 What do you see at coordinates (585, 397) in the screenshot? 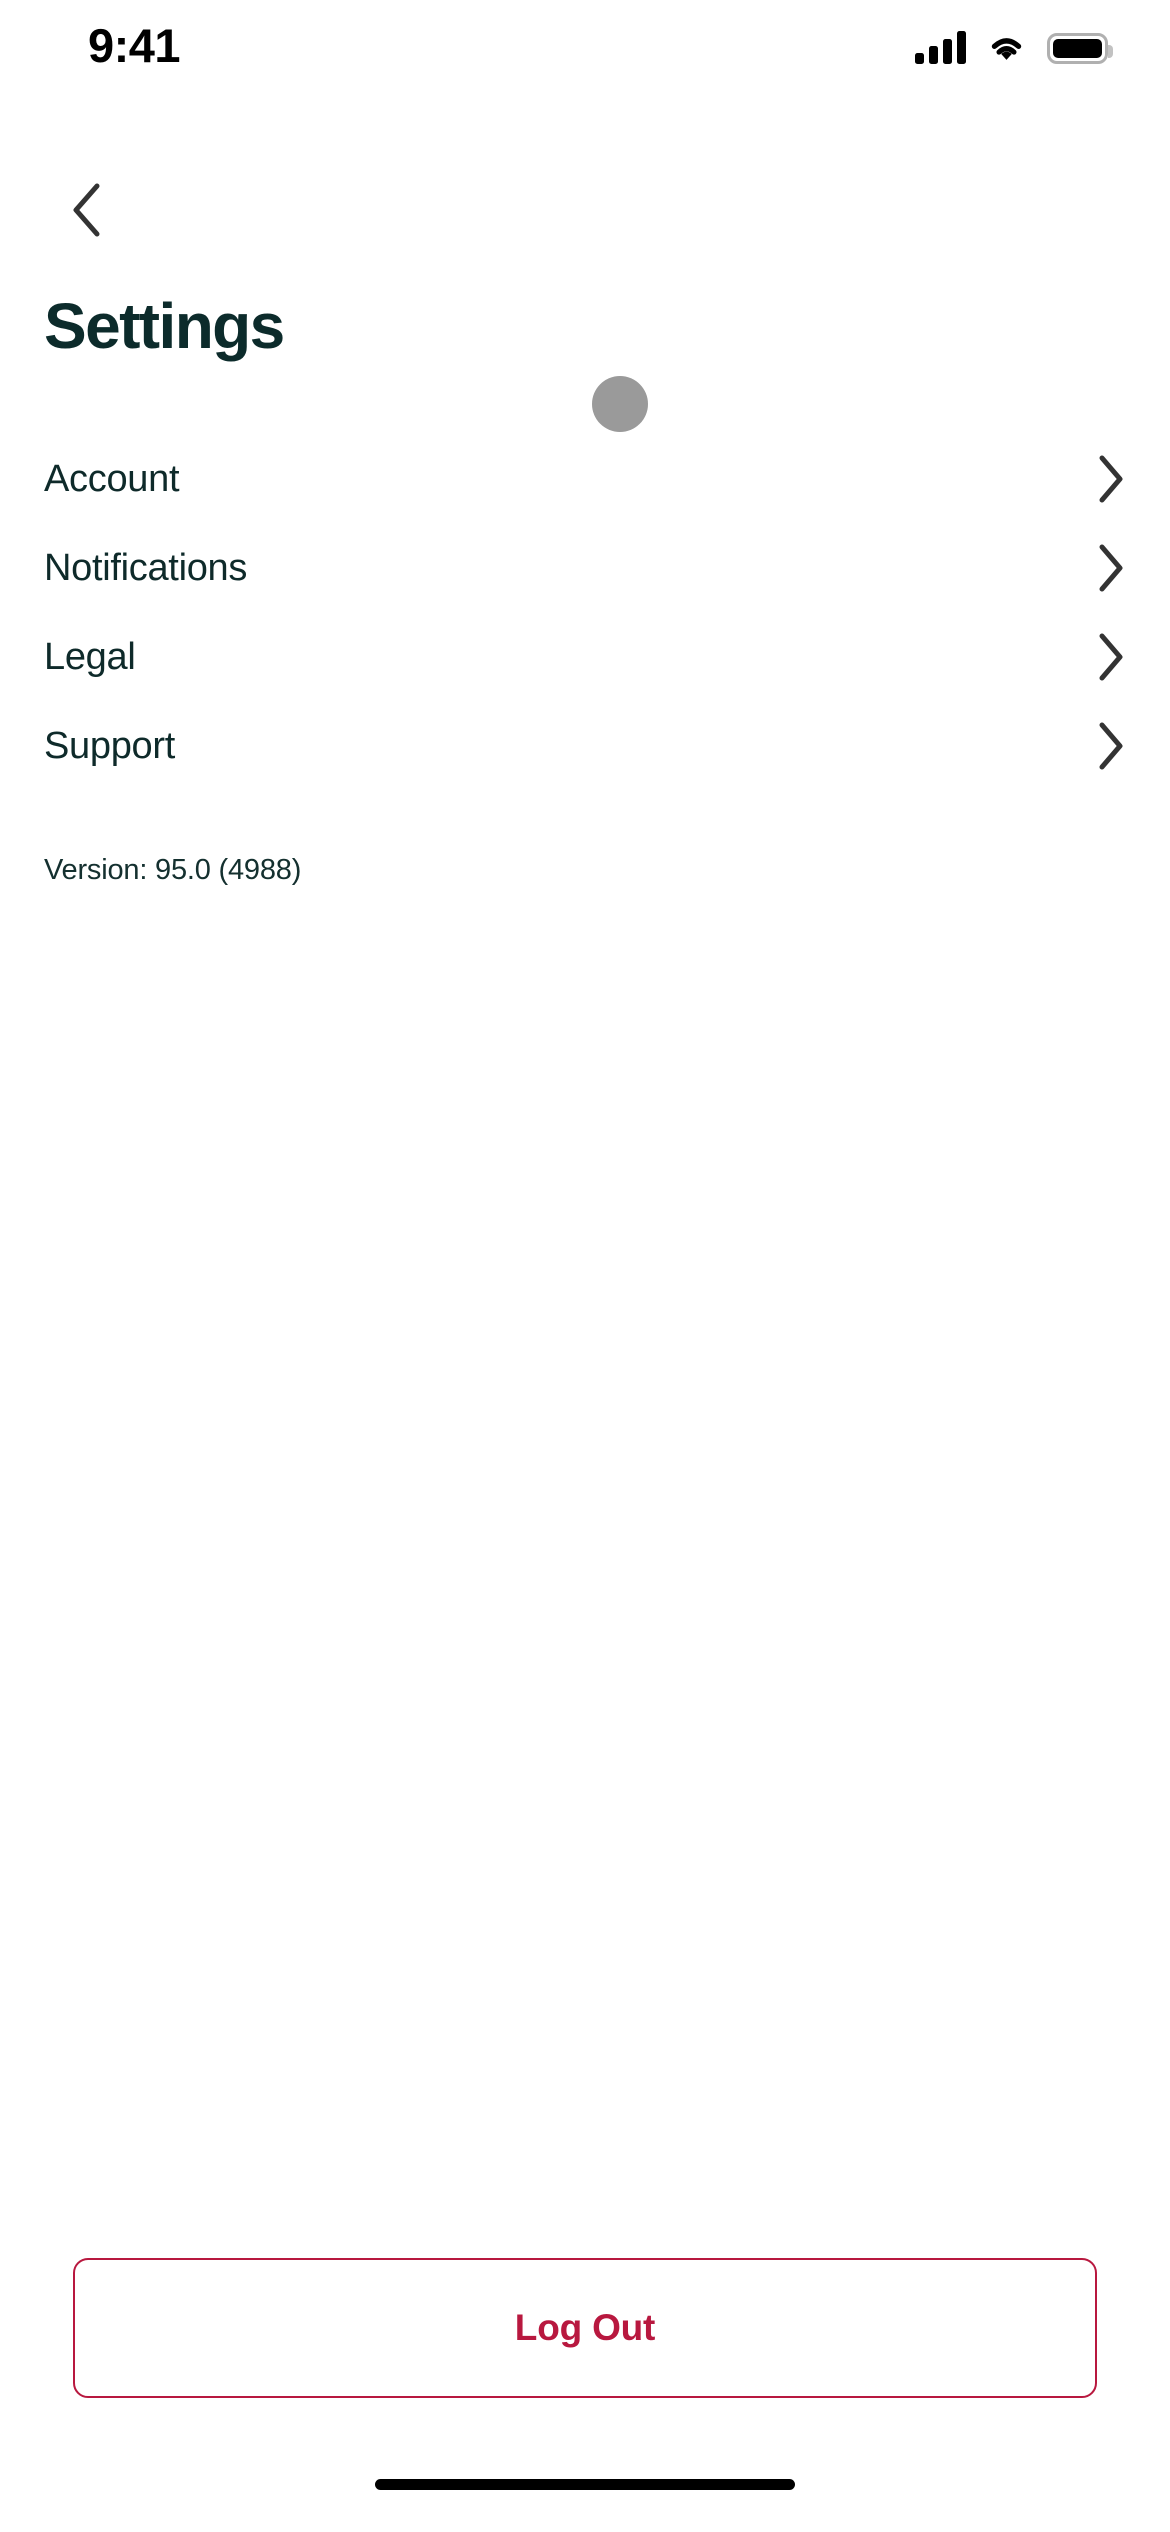
I see `decorative-dot-row` at bounding box center [585, 397].